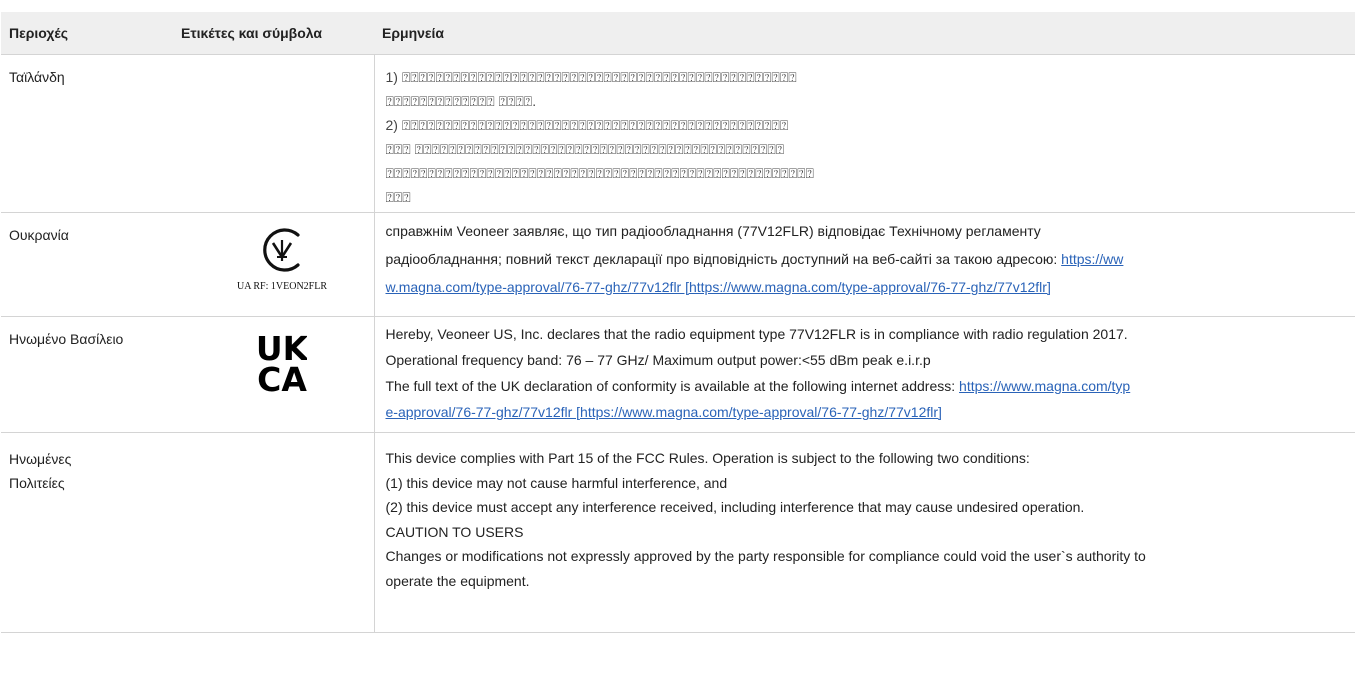 The height and width of the screenshot is (686, 1357). I want to click on header-labels-symbols: Ετικέτες και σύμβολα, so click(273, 33).